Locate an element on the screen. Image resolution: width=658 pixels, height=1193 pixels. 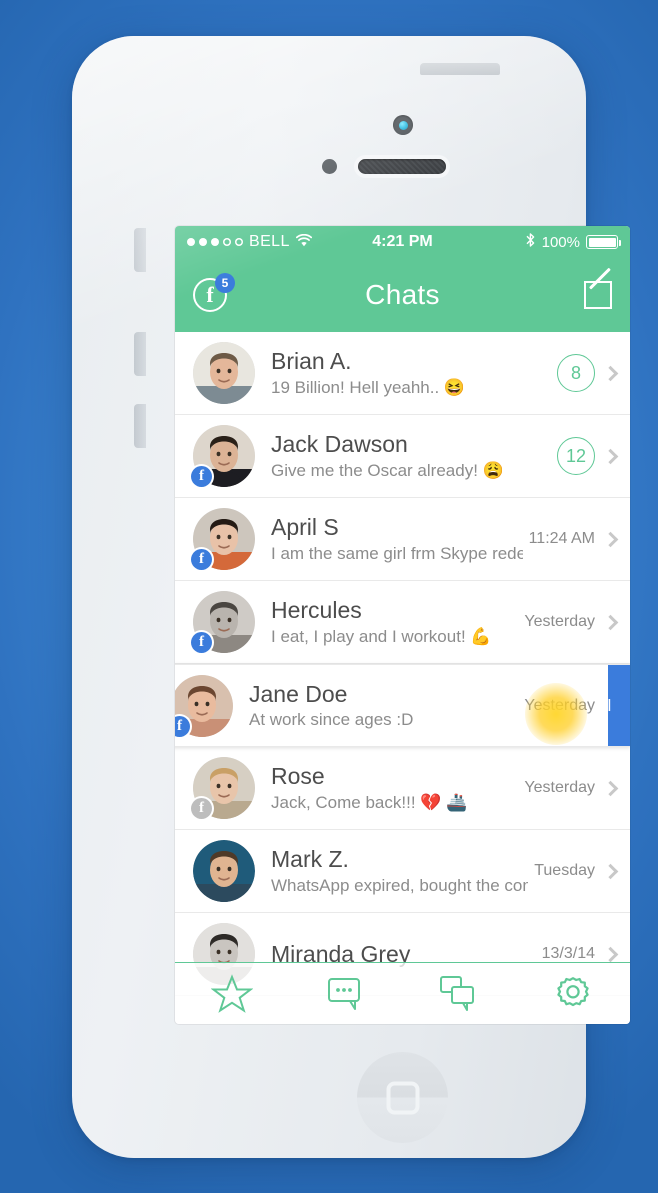
facebook-glyph: f is located at coordinates (210, 294).